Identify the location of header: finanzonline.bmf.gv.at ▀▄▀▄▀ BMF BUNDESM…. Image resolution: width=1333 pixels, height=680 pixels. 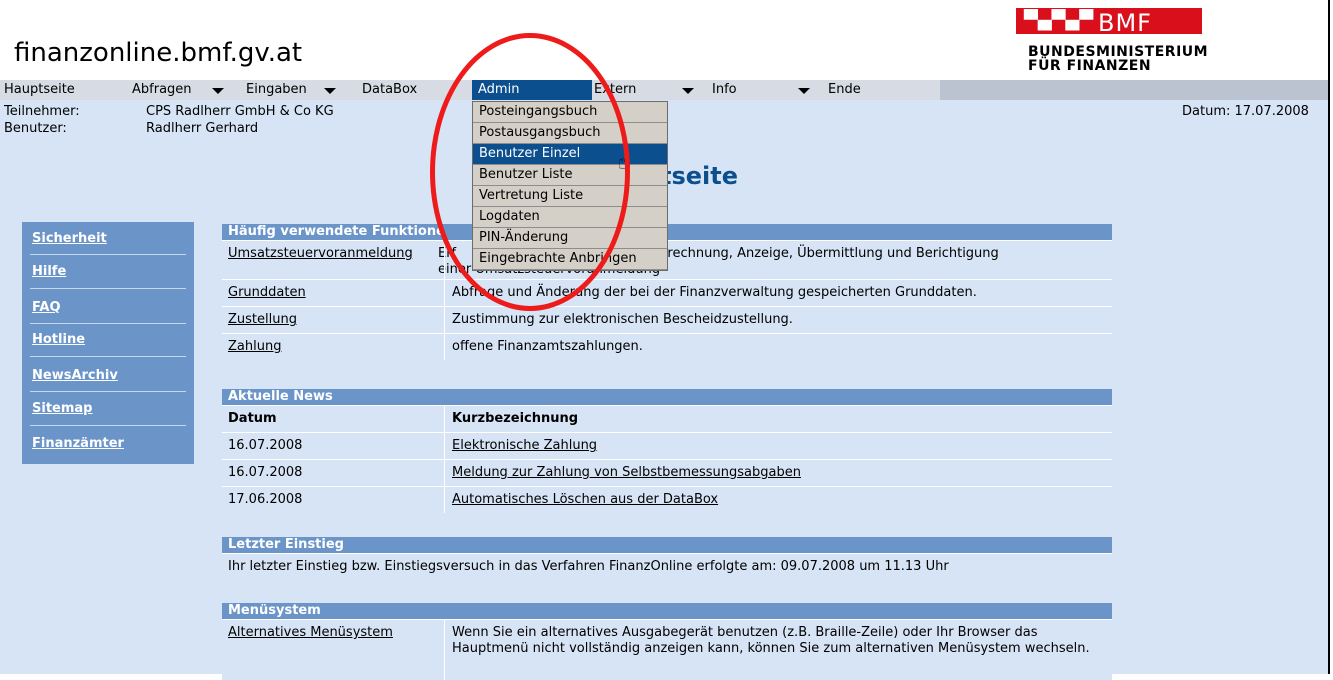
(664, 40).